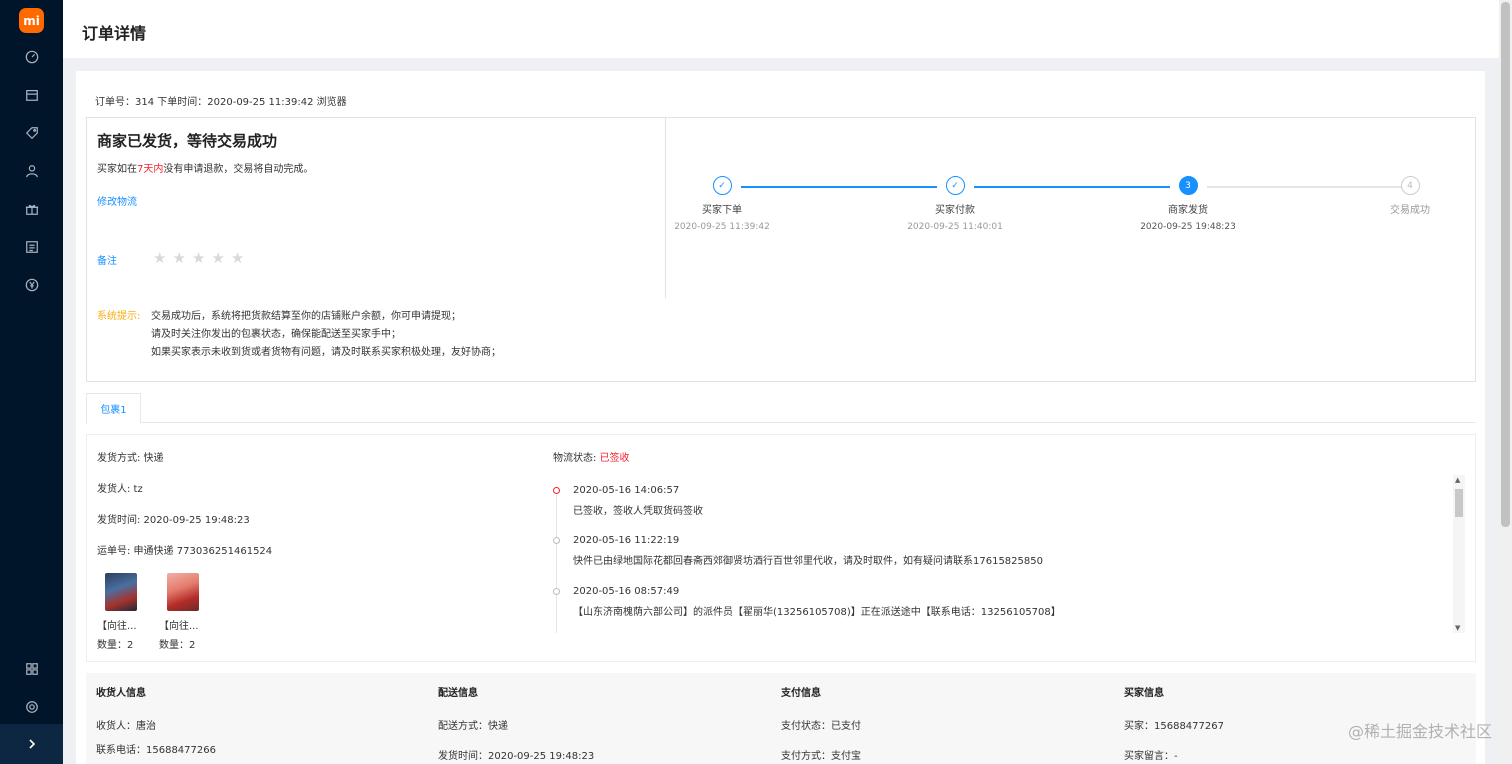 The width and height of the screenshot is (1512, 764). Describe the element at coordinates (556, 564) in the screenshot. I see `timeline-line` at that location.